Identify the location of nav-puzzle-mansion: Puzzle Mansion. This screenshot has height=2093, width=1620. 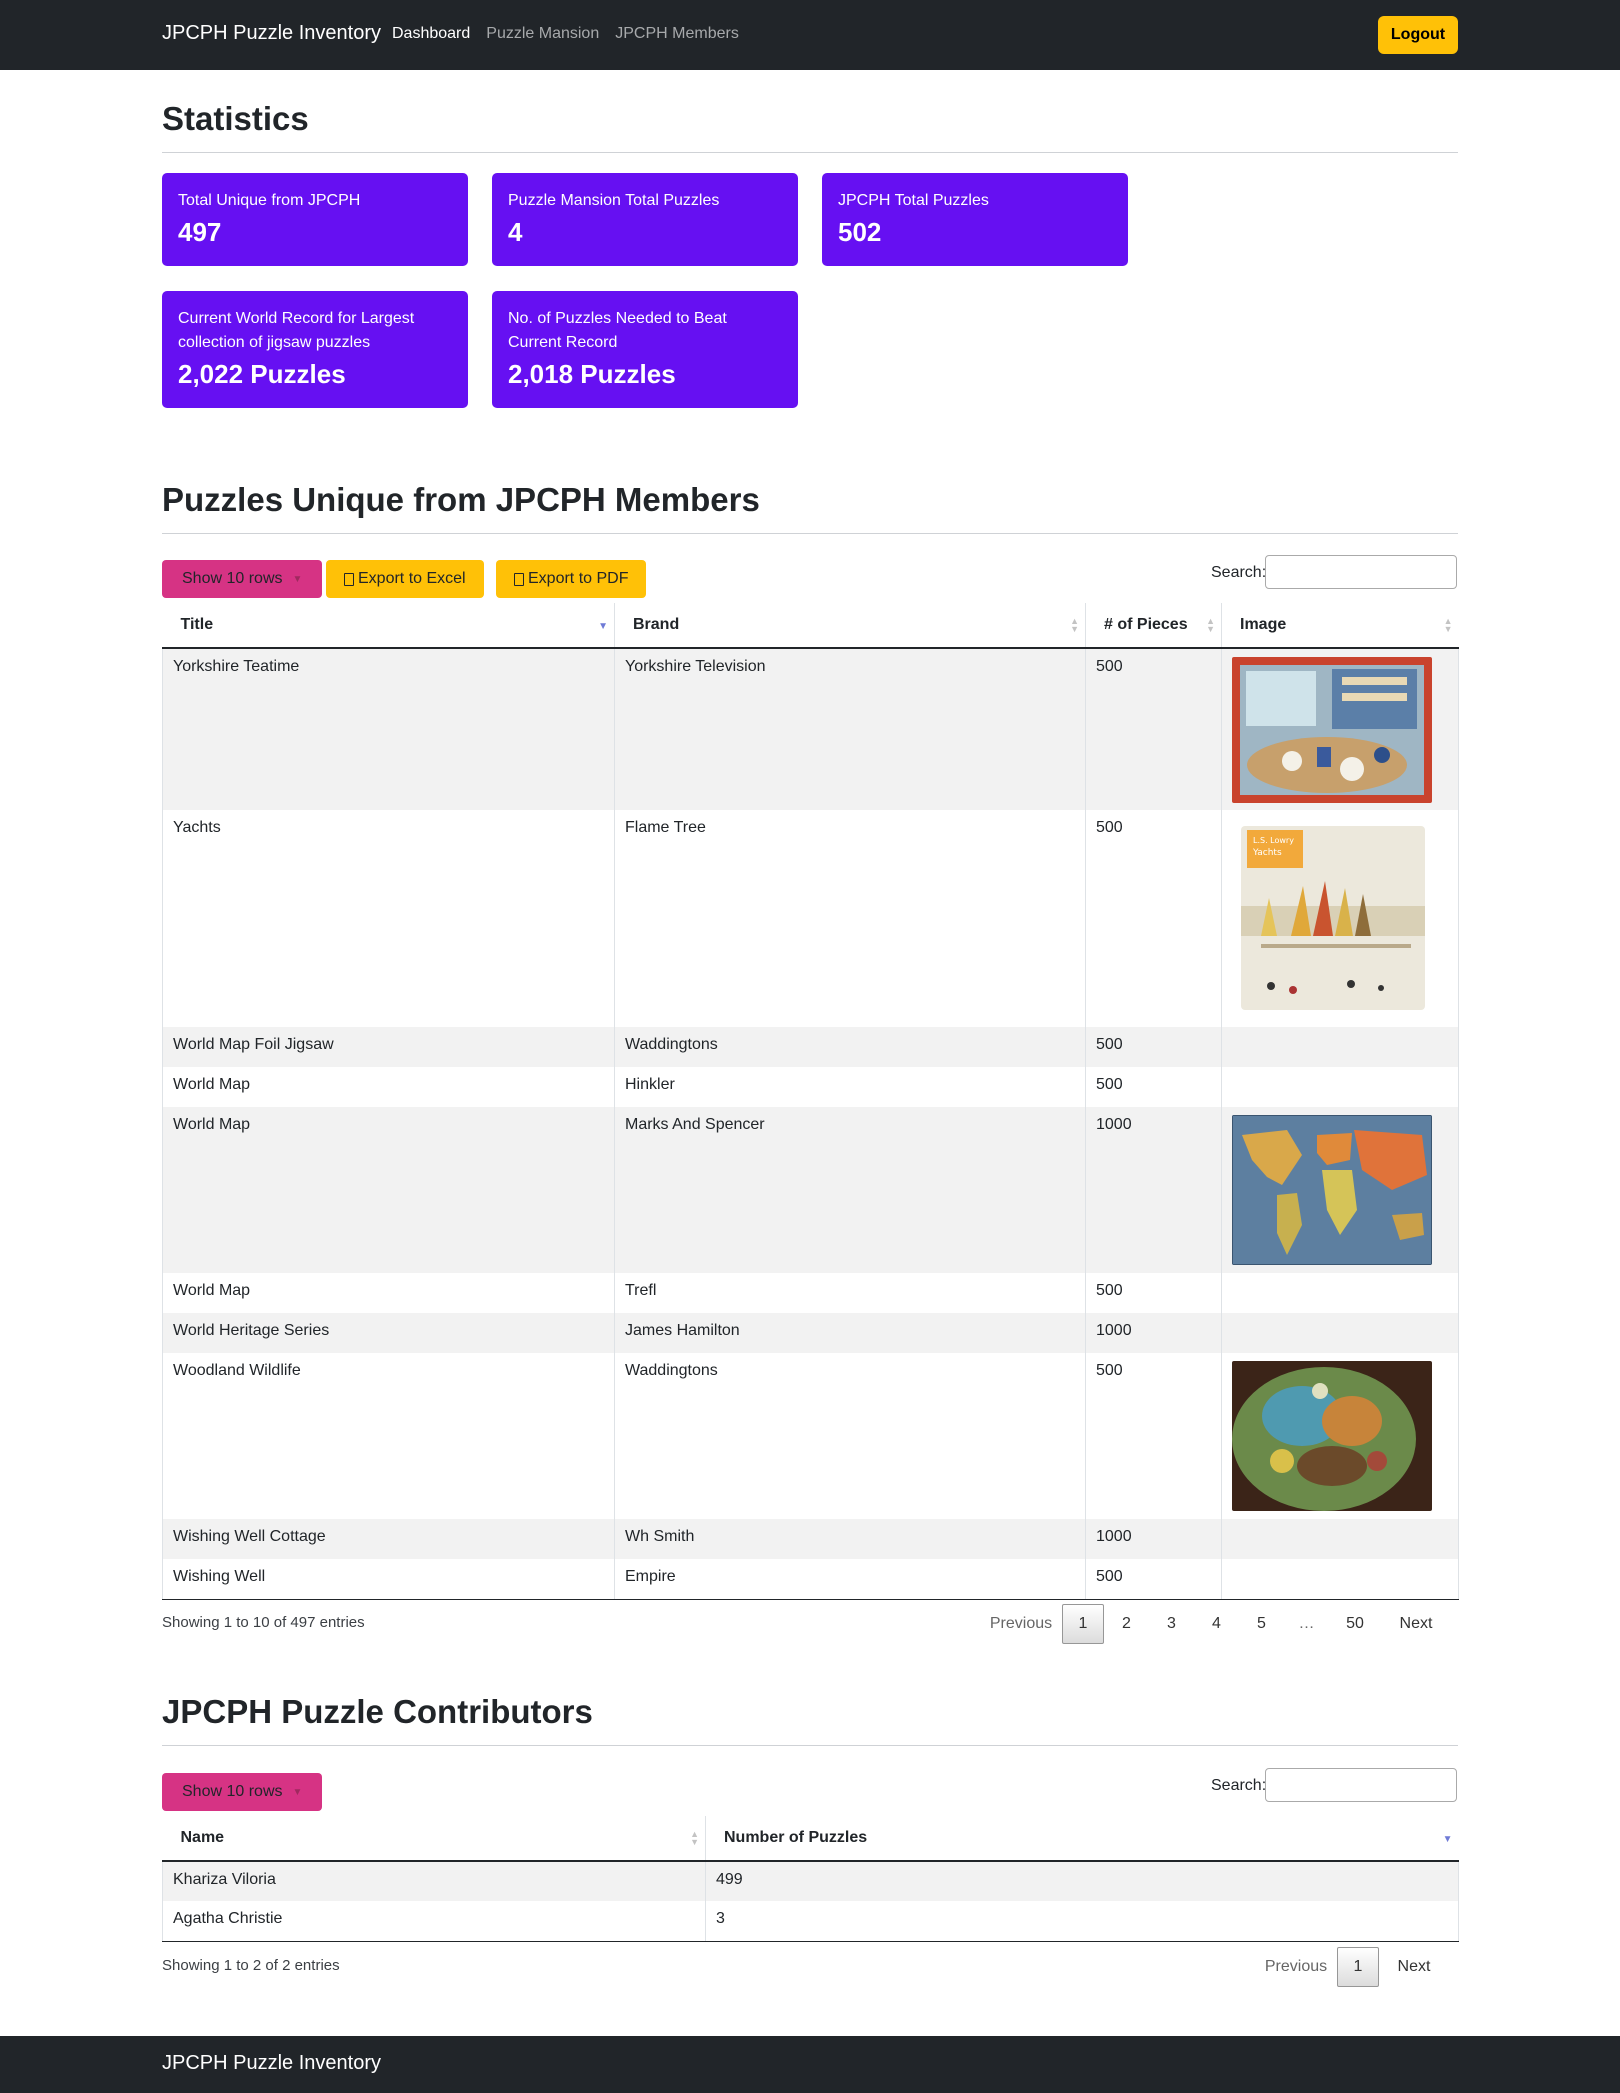
(542, 34).